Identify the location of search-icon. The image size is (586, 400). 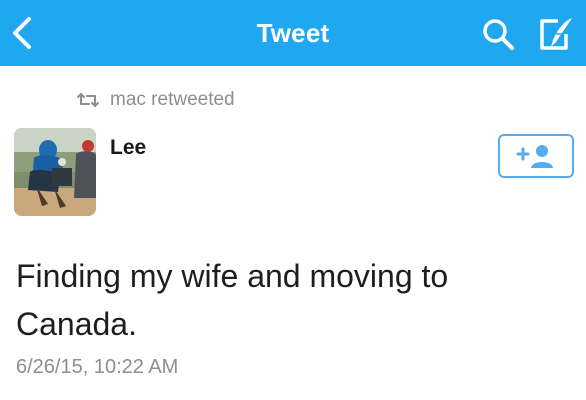
(498, 34).